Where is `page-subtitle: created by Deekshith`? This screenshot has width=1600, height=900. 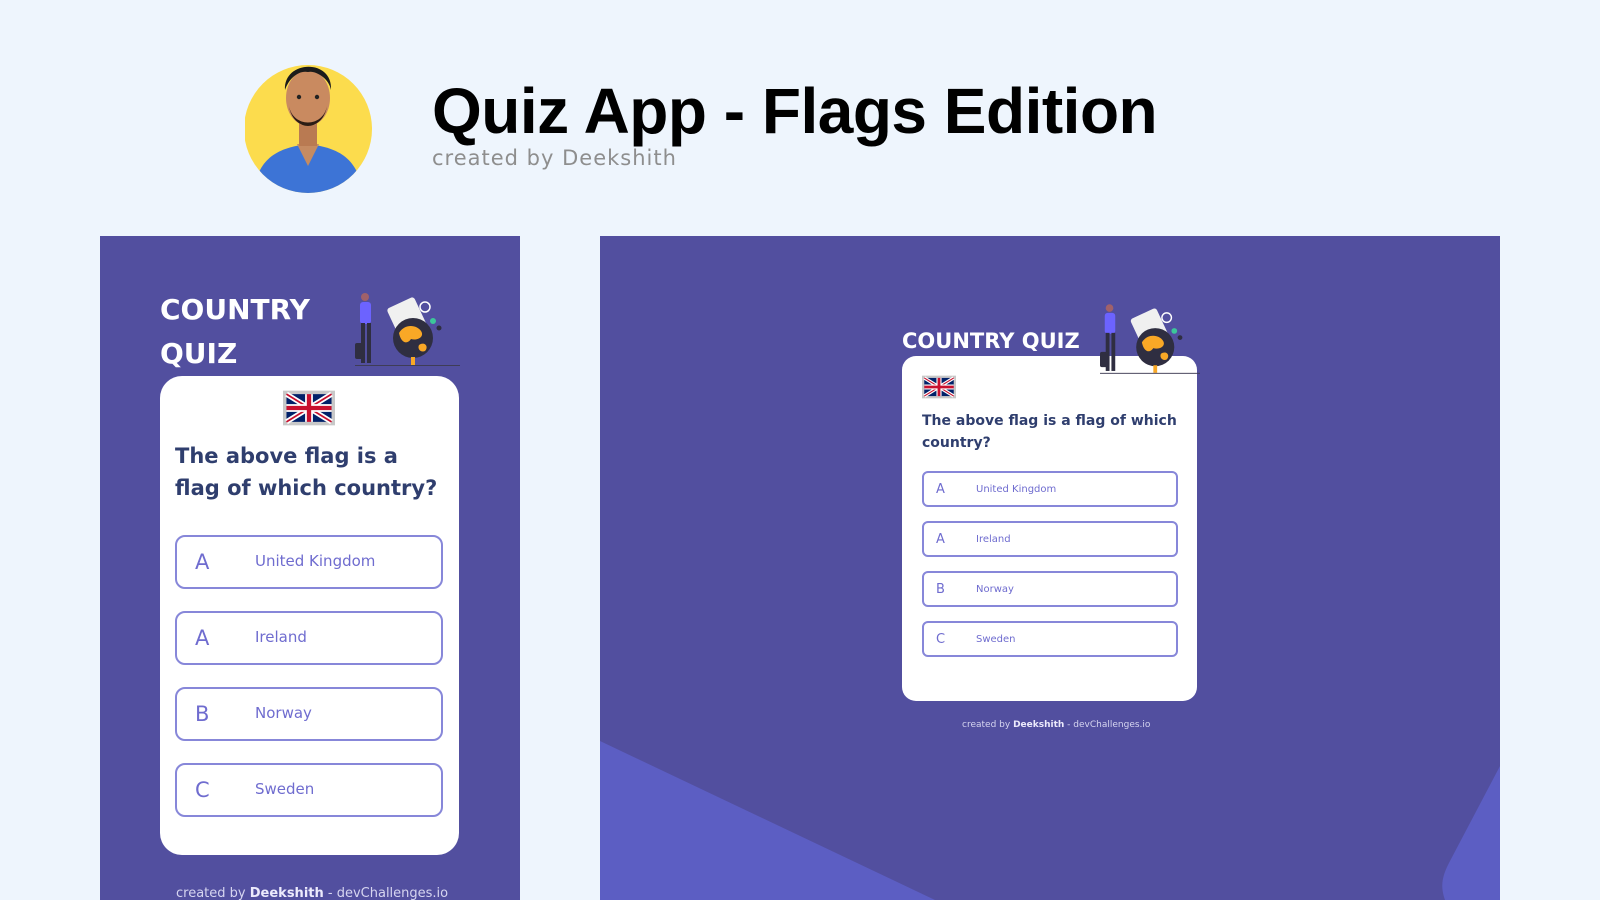
page-subtitle: created by Deekshith is located at coordinates (554, 158).